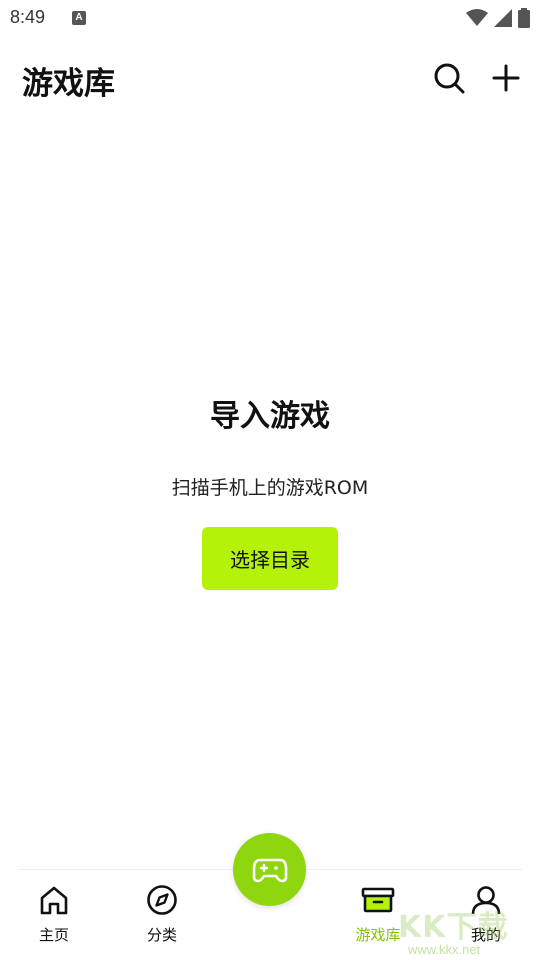  What do you see at coordinates (270, 79) in the screenshot?
I see `app-bar: 游戏库` at bounding box center [270, 79].